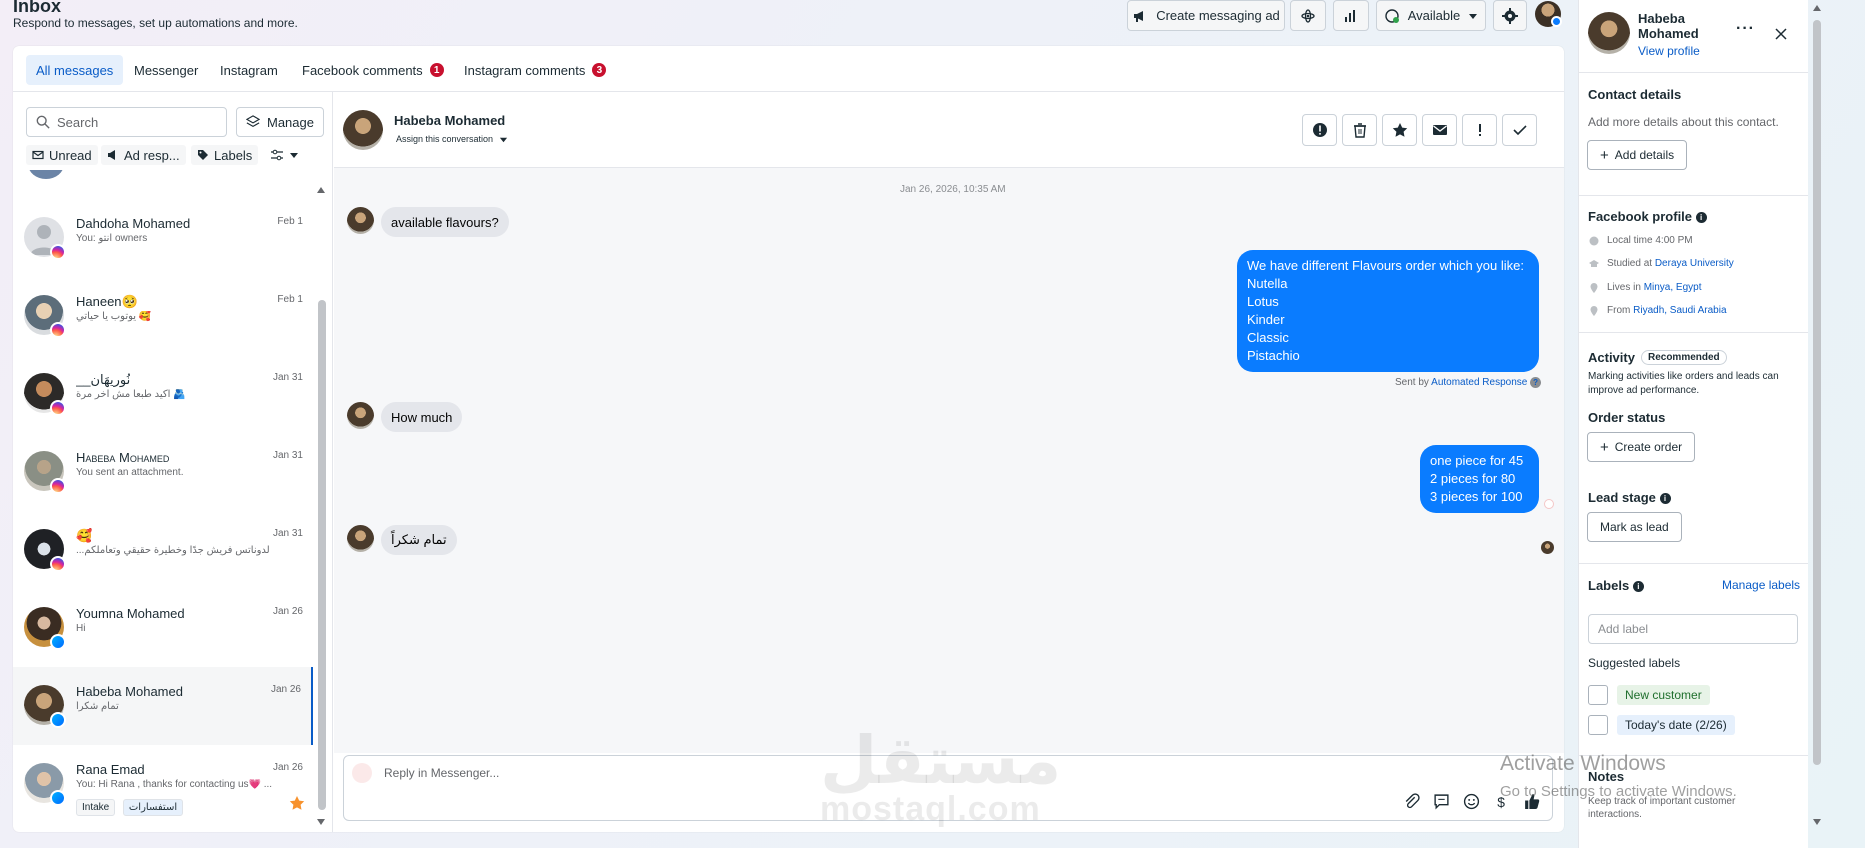 The image size is (1865, 848). I want to click on conversation-name: Haneen🥺, so click(107, 301).